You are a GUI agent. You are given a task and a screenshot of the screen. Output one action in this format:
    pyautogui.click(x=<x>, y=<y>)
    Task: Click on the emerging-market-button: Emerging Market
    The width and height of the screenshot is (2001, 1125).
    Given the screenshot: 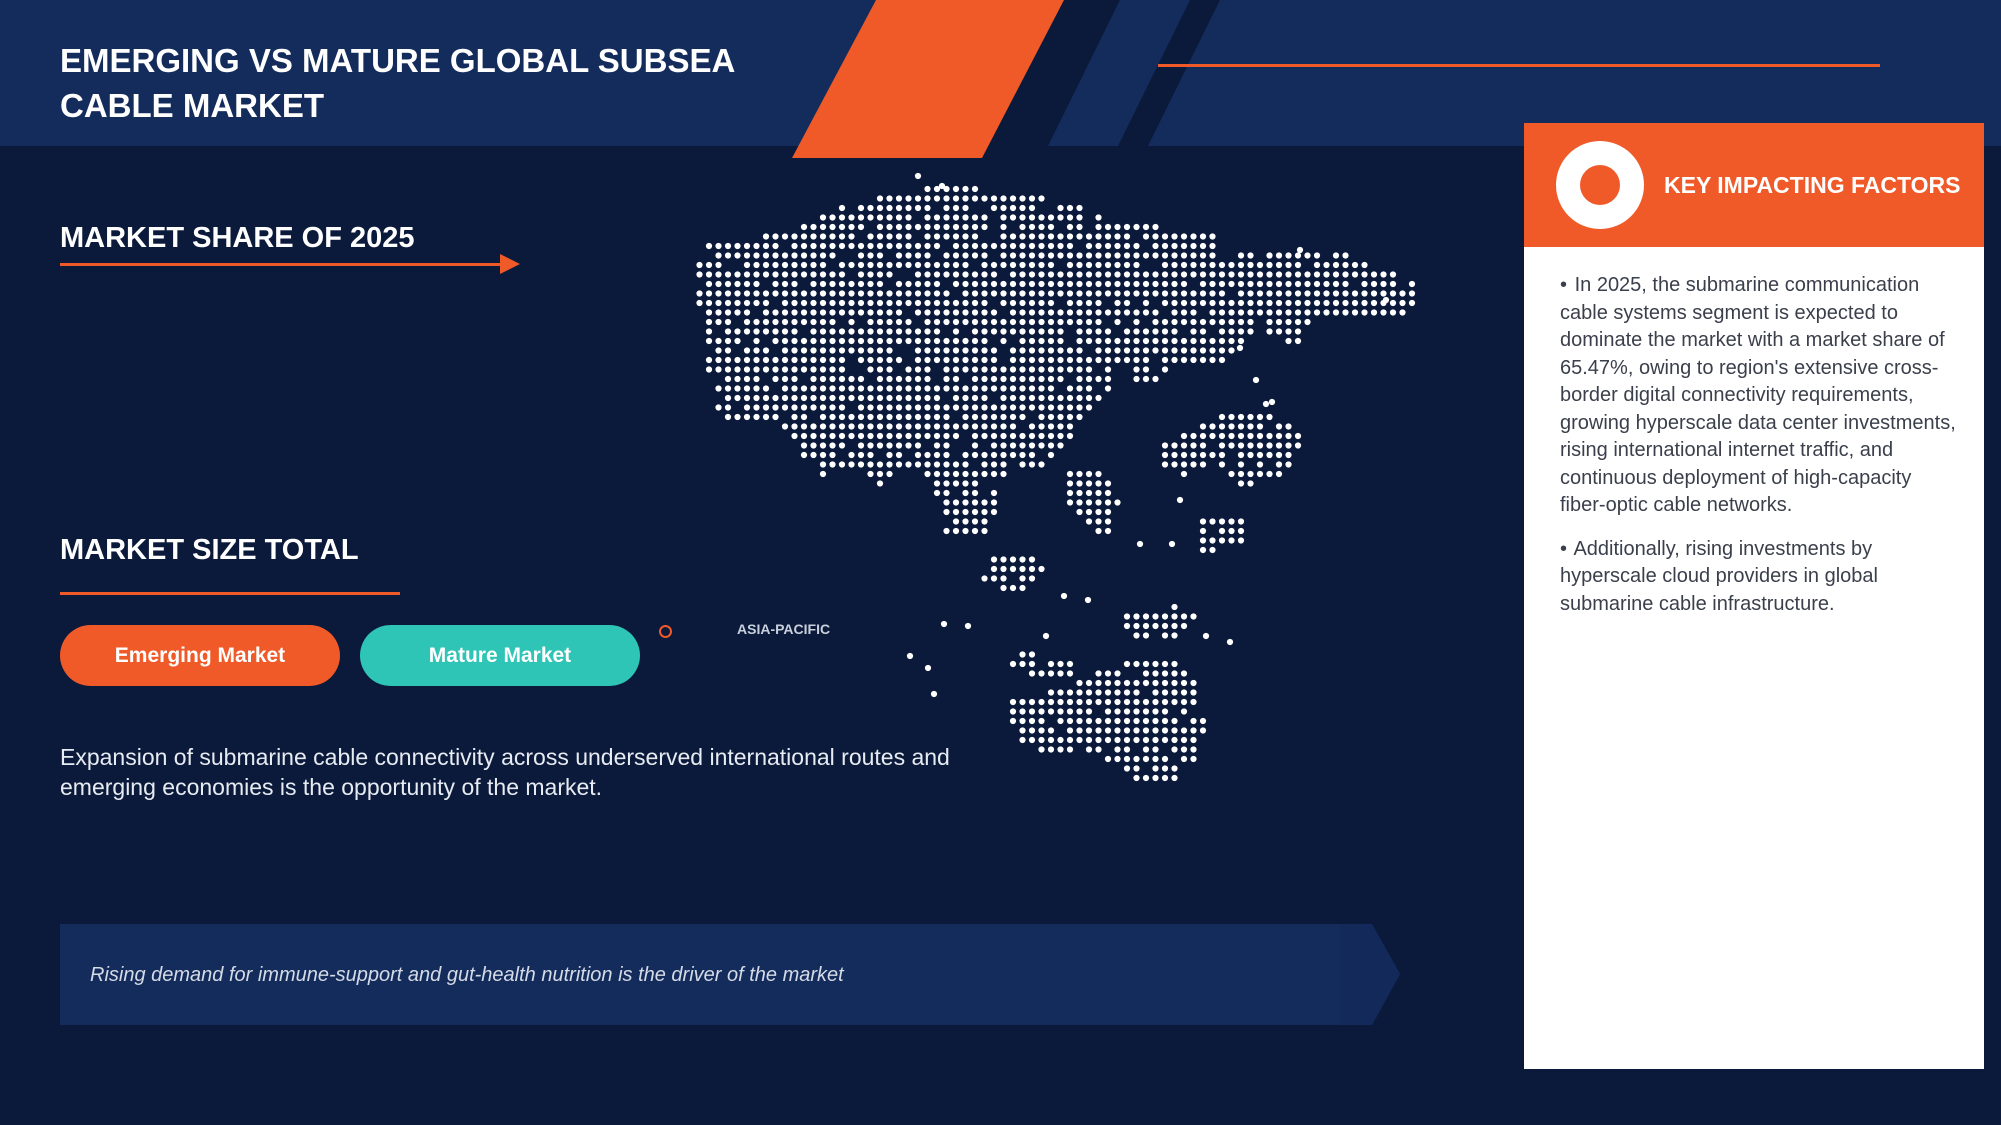 What is the action you would take?
    pyautogui.click(x=200, y=655)
    